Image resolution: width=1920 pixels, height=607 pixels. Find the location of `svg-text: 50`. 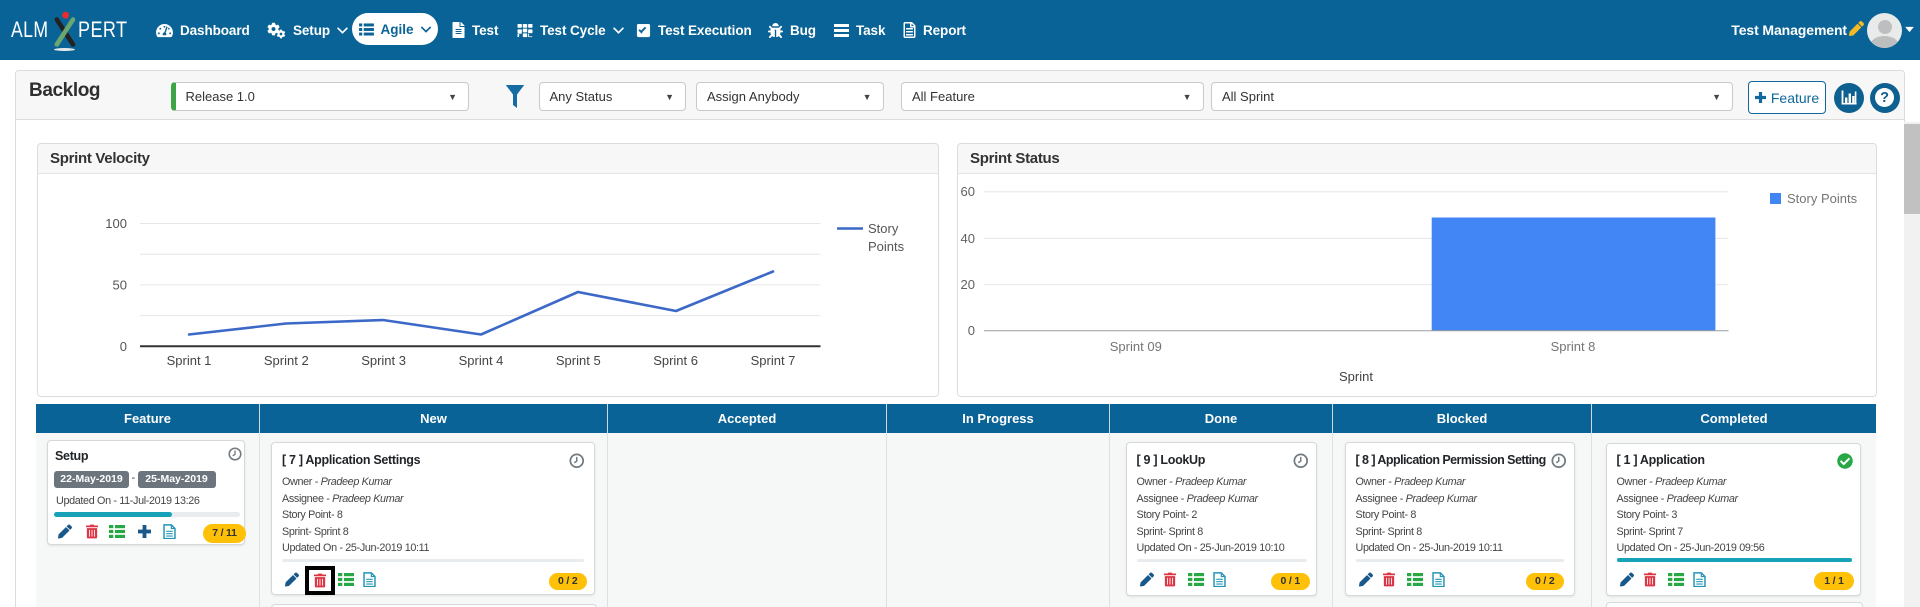

svg-text: 50 is located at coordinates (120, 284).